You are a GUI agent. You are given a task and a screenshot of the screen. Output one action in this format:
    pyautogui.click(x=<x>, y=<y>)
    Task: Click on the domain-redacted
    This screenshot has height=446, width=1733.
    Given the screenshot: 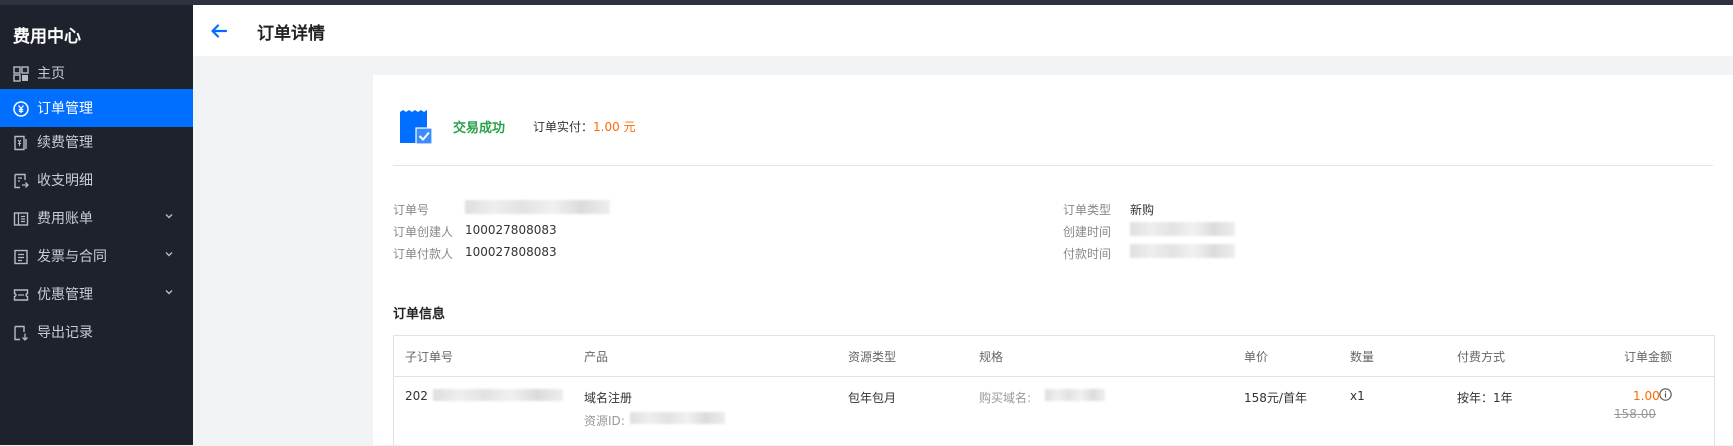 What is the action you would take?
    pyautogui.click(x=1075, y=395)
    